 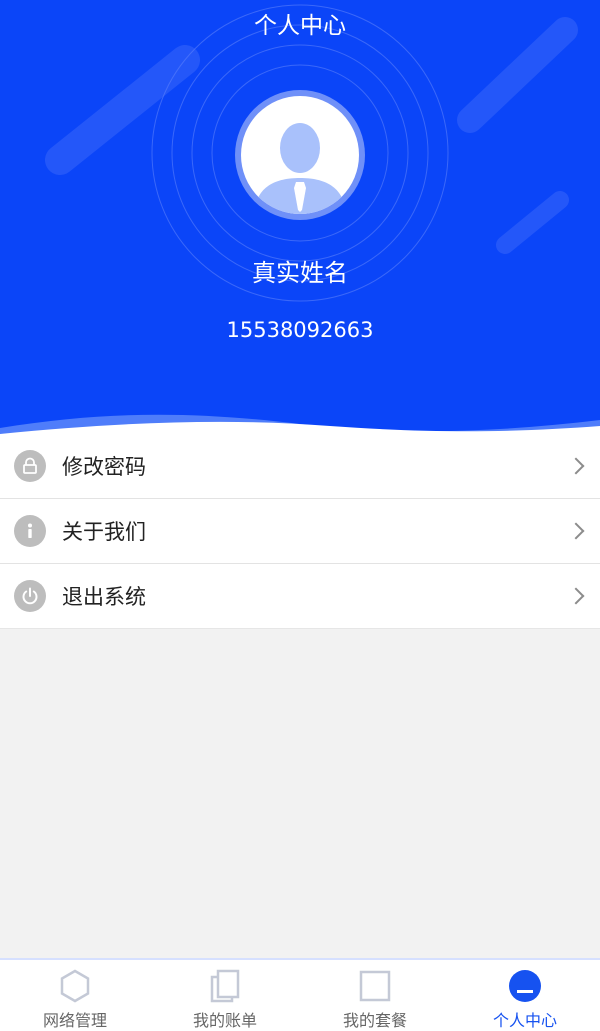 I want to click on power-icon, so click(x=30, y=596).